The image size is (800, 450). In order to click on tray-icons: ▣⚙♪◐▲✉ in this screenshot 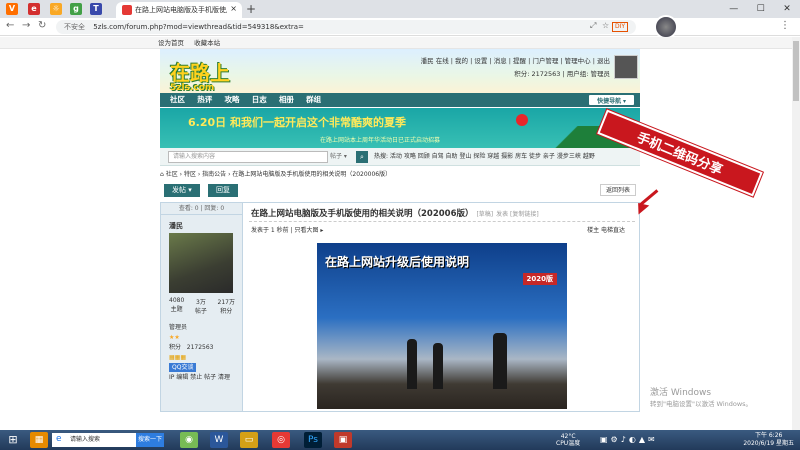, I will do `click(629, 439)`.